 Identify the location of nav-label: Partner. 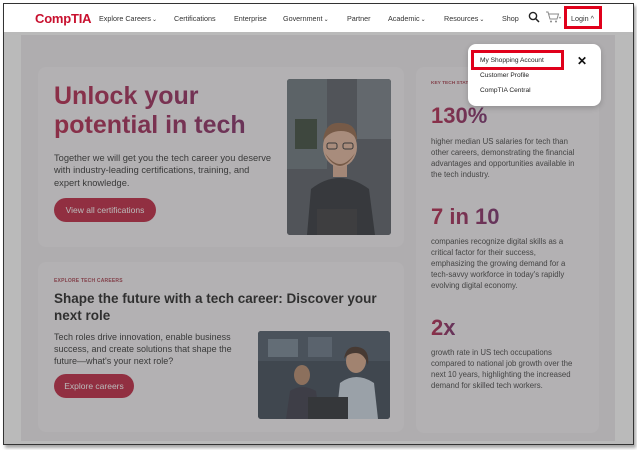
(359, 18).